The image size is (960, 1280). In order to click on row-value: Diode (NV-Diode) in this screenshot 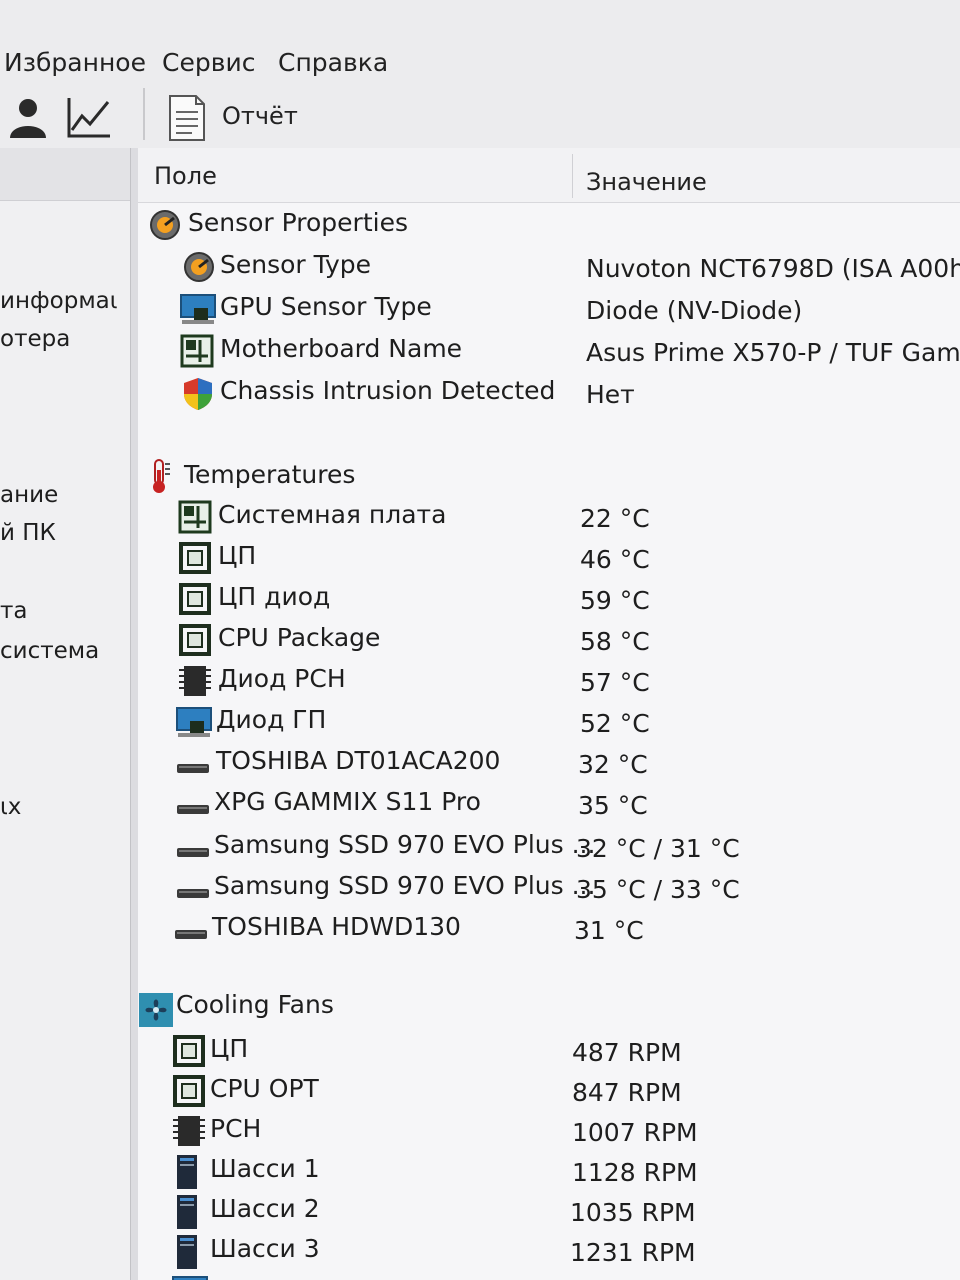, I will do `click(694, 310)`.